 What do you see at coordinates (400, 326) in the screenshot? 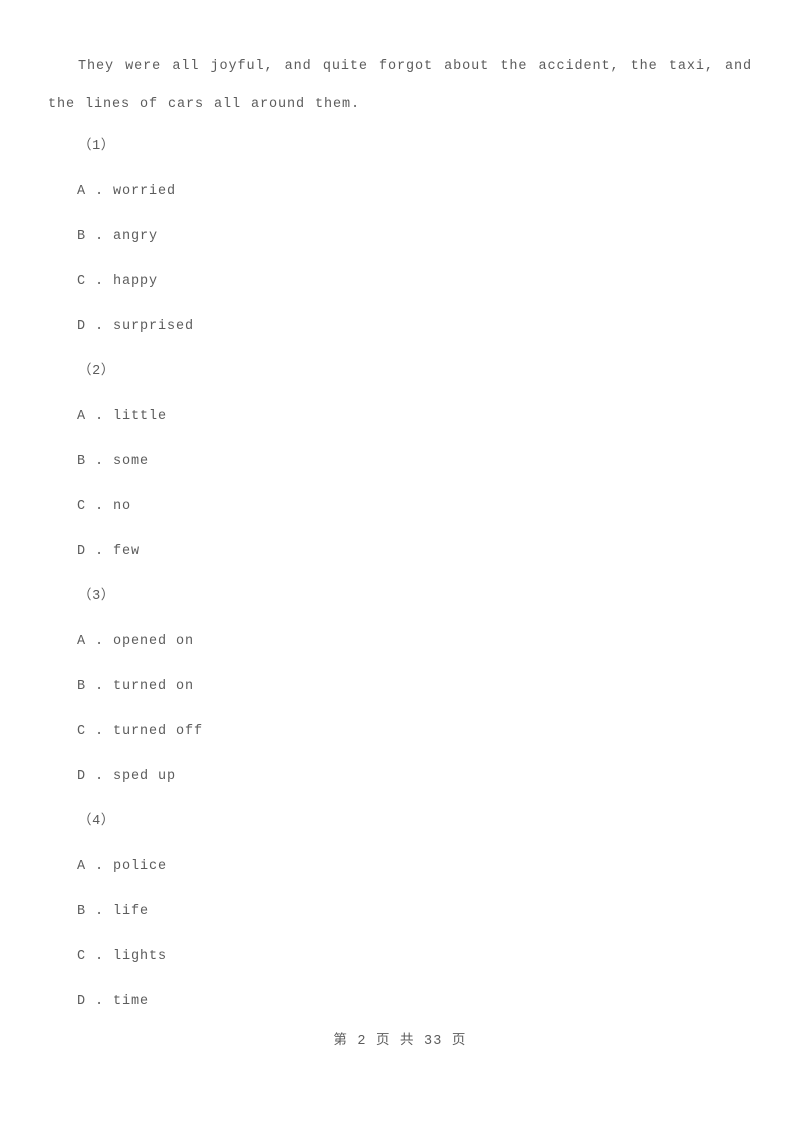
I see `option-row: D . surprised` at bounding box center [400, 326].